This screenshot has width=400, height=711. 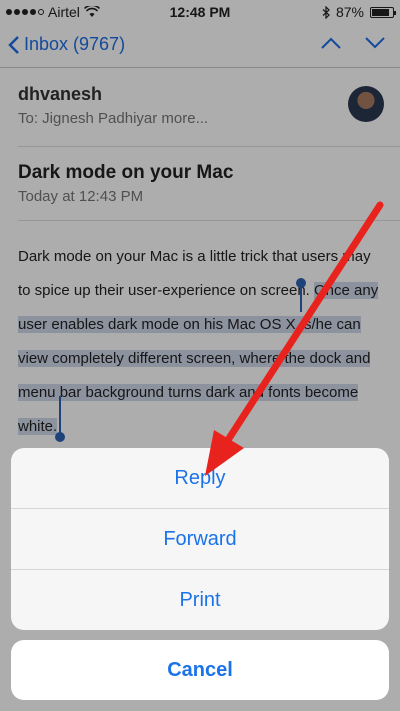 What do you see at coordinates (200, 670) in the screenshot?
I see `cancel-button: Cancel` at bounding box center [200, 670].